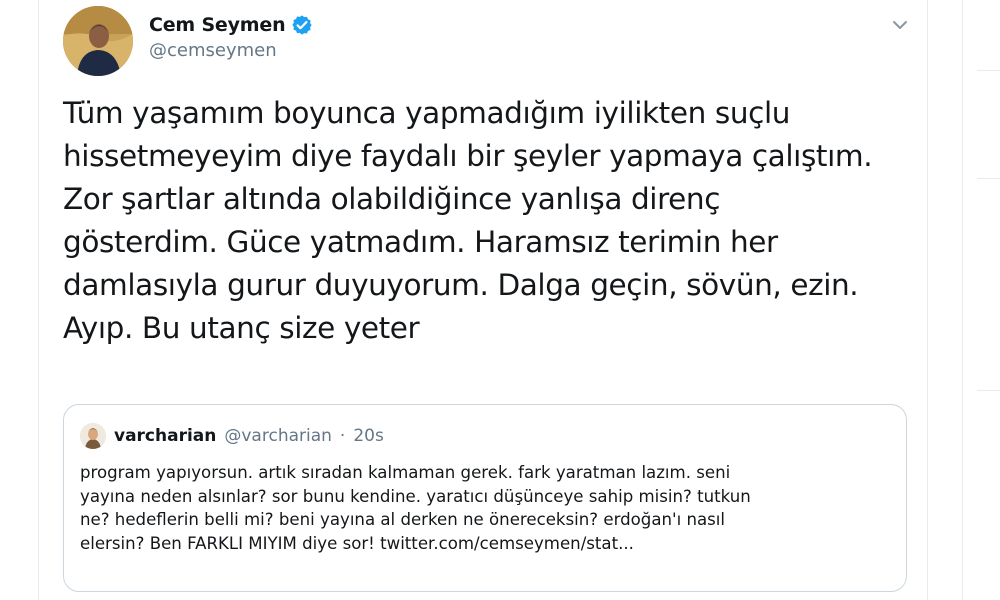  I want to click on author-display-name: Cem Seymen, so click(217, 25).